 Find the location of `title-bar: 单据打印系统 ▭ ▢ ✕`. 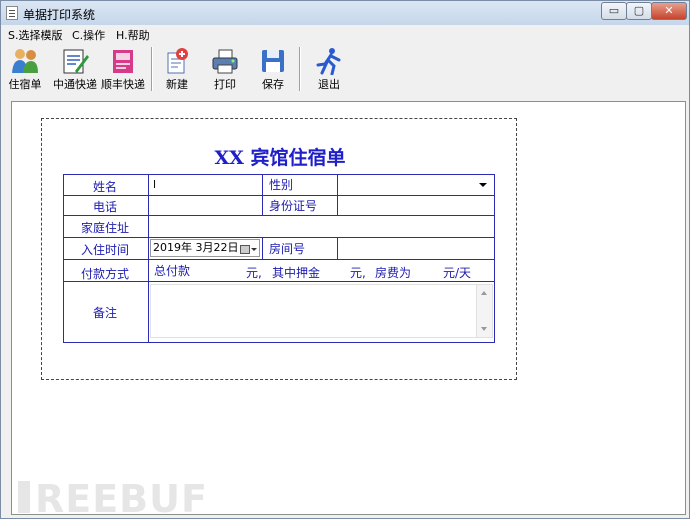

title-bar: 单据打印系统 ▭ ▢ ✕ is located at coordinates (345, 13).